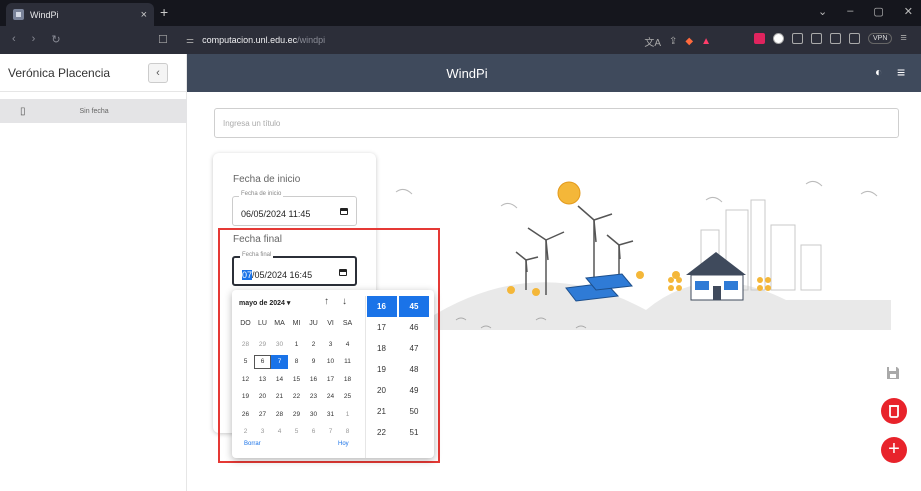 The width and height of the screenshot is (921, 491). I want to click on calendar-icon, so click(344, 211).